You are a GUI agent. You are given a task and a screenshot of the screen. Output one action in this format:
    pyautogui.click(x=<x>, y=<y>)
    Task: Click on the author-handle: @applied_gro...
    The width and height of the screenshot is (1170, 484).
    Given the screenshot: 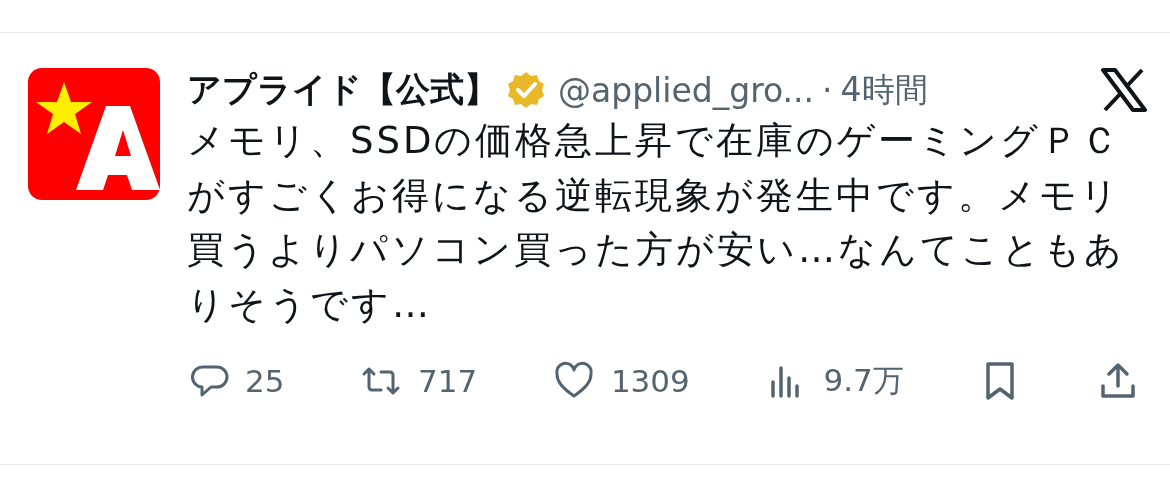 What is the action you would take?
    pyautogui.click(x=686, y=90)
    